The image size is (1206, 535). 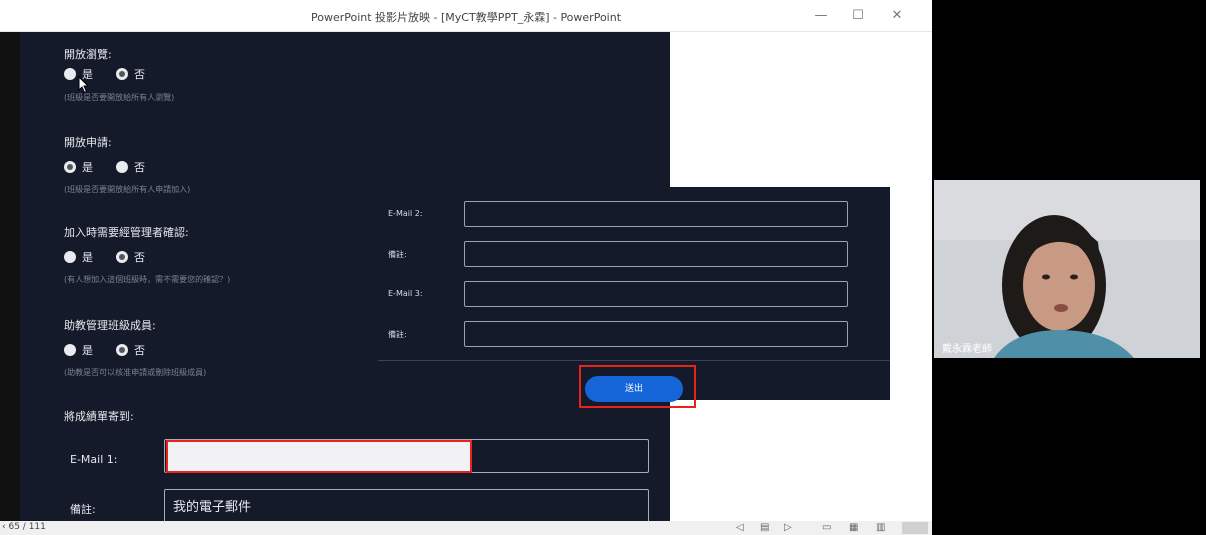 I want to click on admin-confirm-label: 加入時需要經管理者確認:, so click(x=126, y=232).